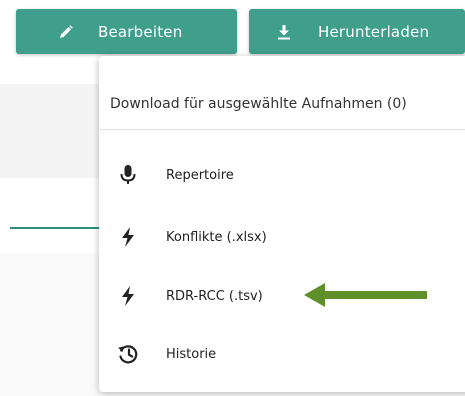 The width and height of the screenshot is (465, 396). I want to click on microphone-icon, so click(128, 175).